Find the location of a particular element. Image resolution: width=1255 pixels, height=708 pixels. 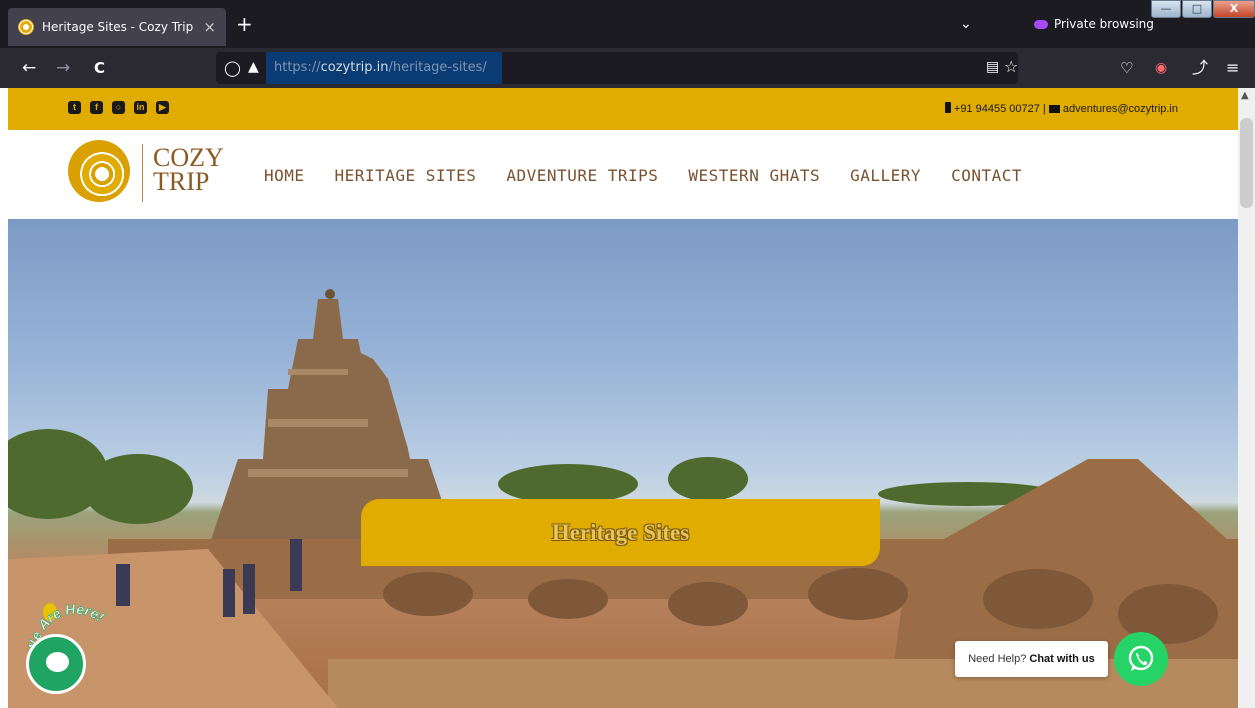

brand-line-2: TRIP is located at coordinates (181, 181).